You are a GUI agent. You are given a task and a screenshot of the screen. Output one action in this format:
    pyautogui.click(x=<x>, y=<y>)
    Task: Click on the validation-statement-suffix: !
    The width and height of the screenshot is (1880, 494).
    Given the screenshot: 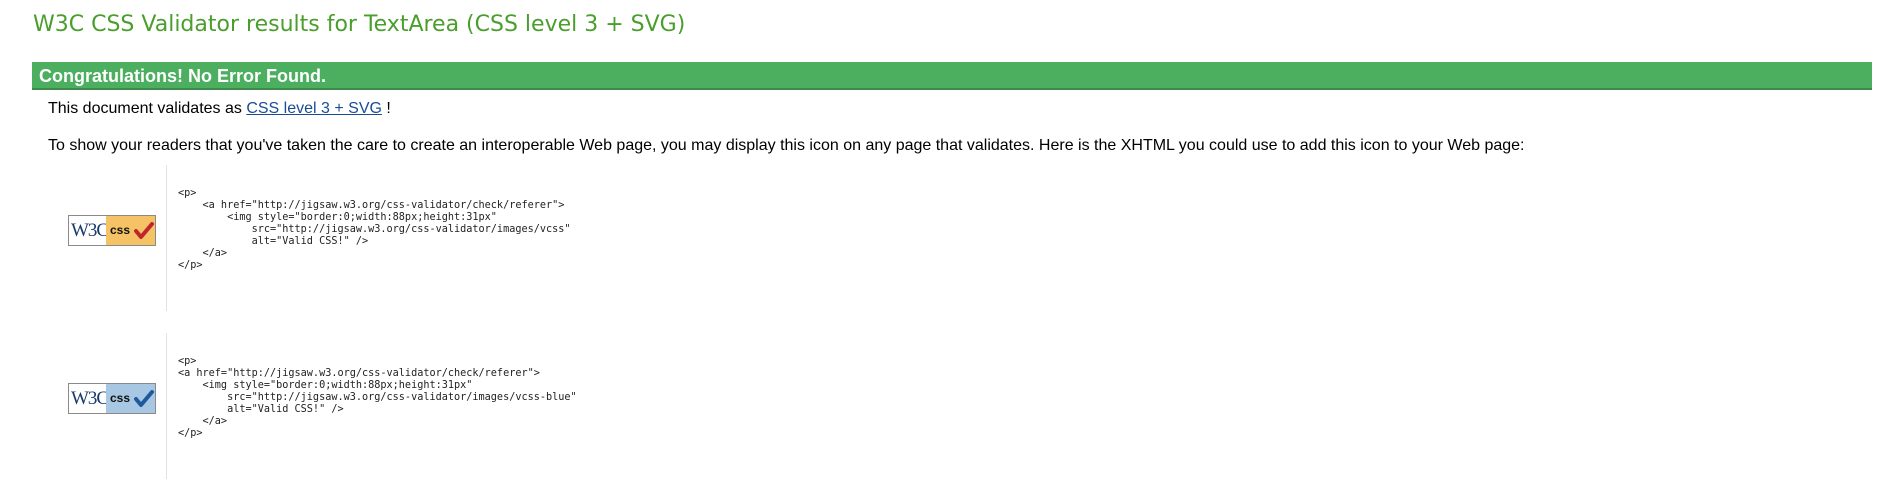 What is the action you would take?
    pyautogui.click(x=388, y=108)
    